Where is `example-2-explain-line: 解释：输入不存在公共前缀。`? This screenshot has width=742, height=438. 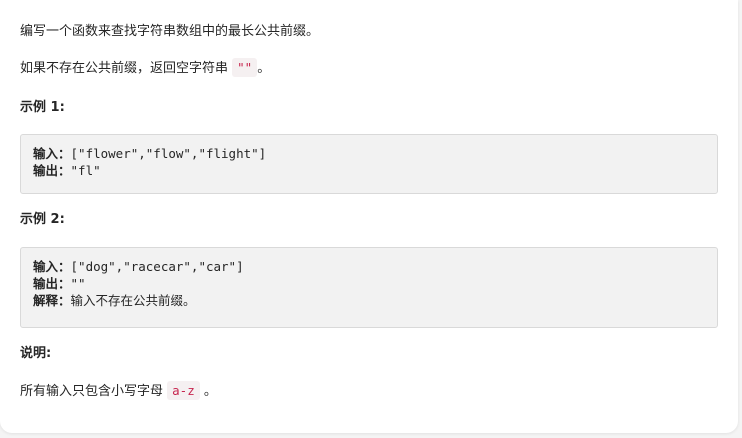 example-2-explain-line: 解释：输入不存在公共前缀。 is located at coordinates (369, 300).